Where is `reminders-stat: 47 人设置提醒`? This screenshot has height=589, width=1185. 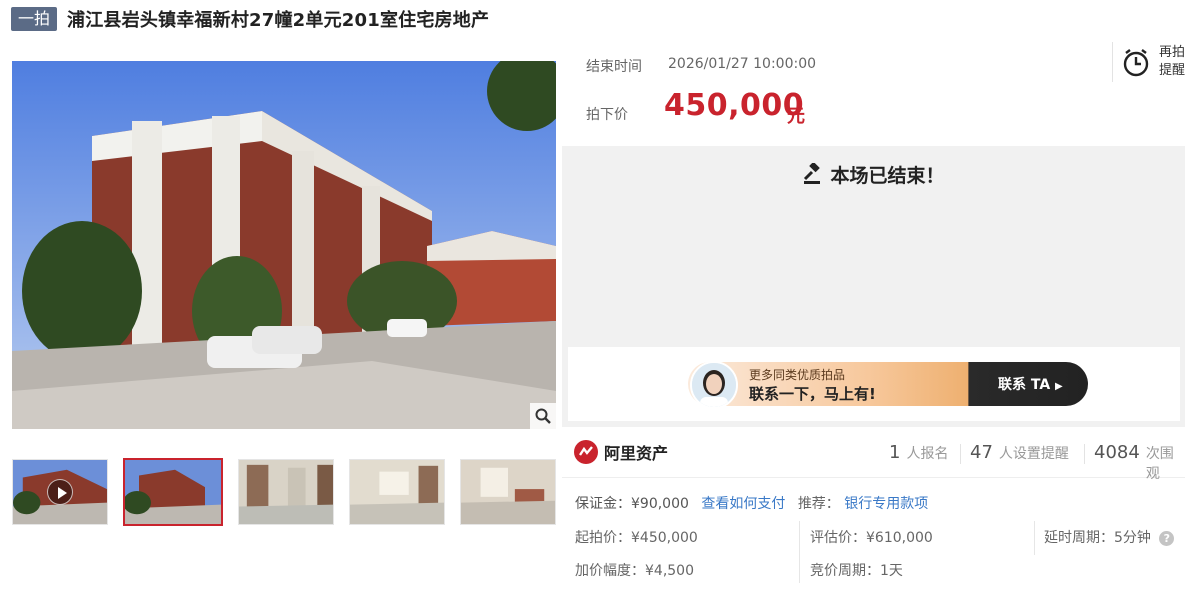 reminders-stat: 47 人设置提醒 is located at coordinates (1019, 452).